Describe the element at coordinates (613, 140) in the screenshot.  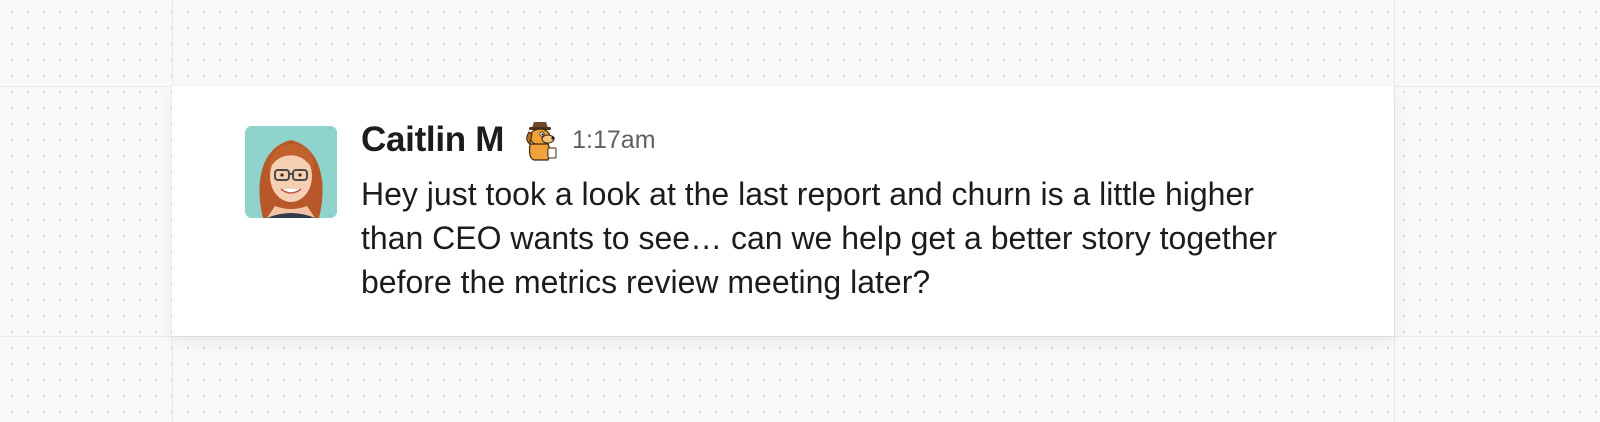
I see `message-timestamp: 1:17am` at that location.